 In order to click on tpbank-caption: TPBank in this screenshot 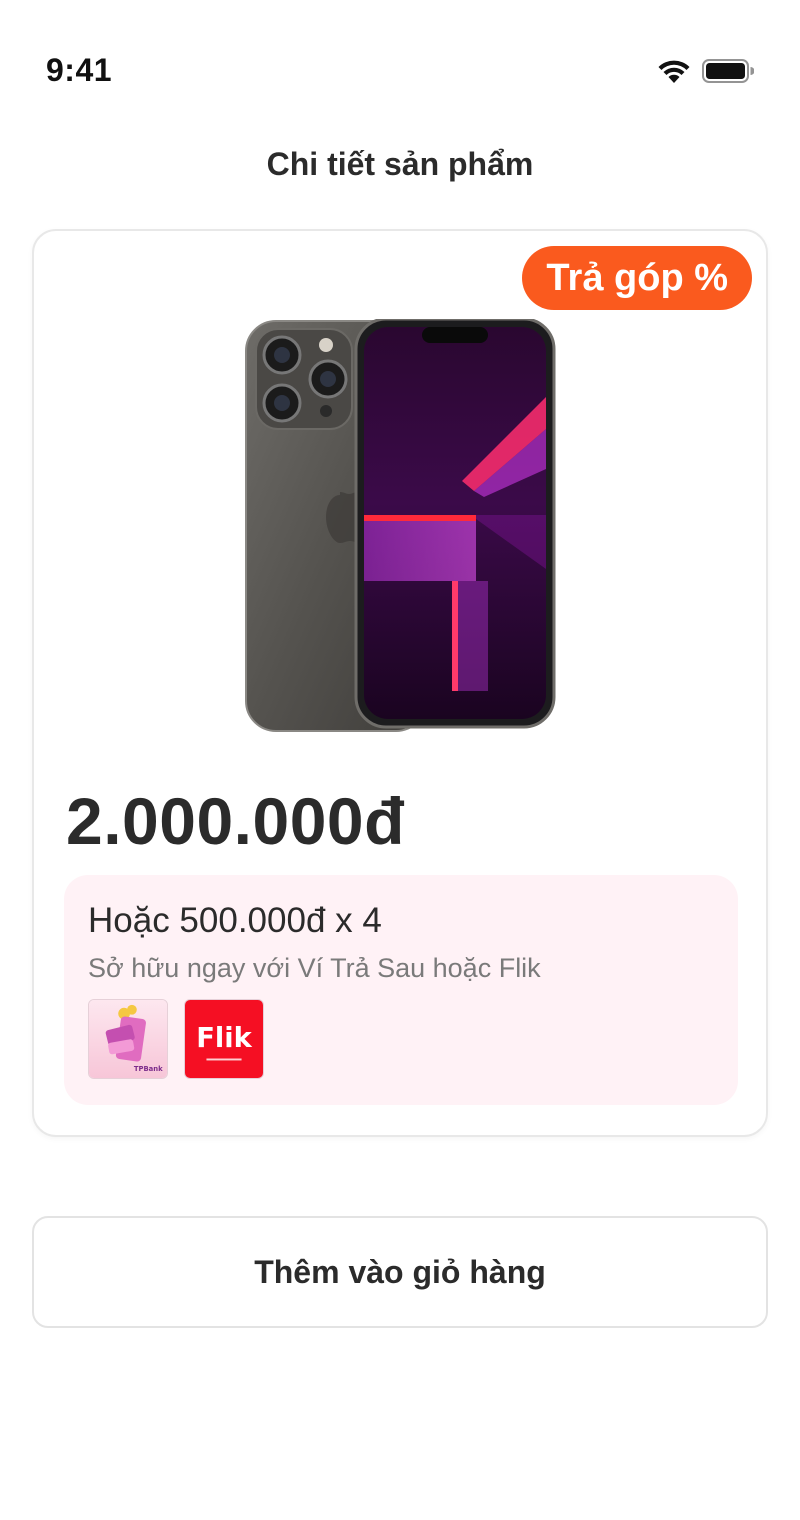, I will do `click(148, 1069)`.